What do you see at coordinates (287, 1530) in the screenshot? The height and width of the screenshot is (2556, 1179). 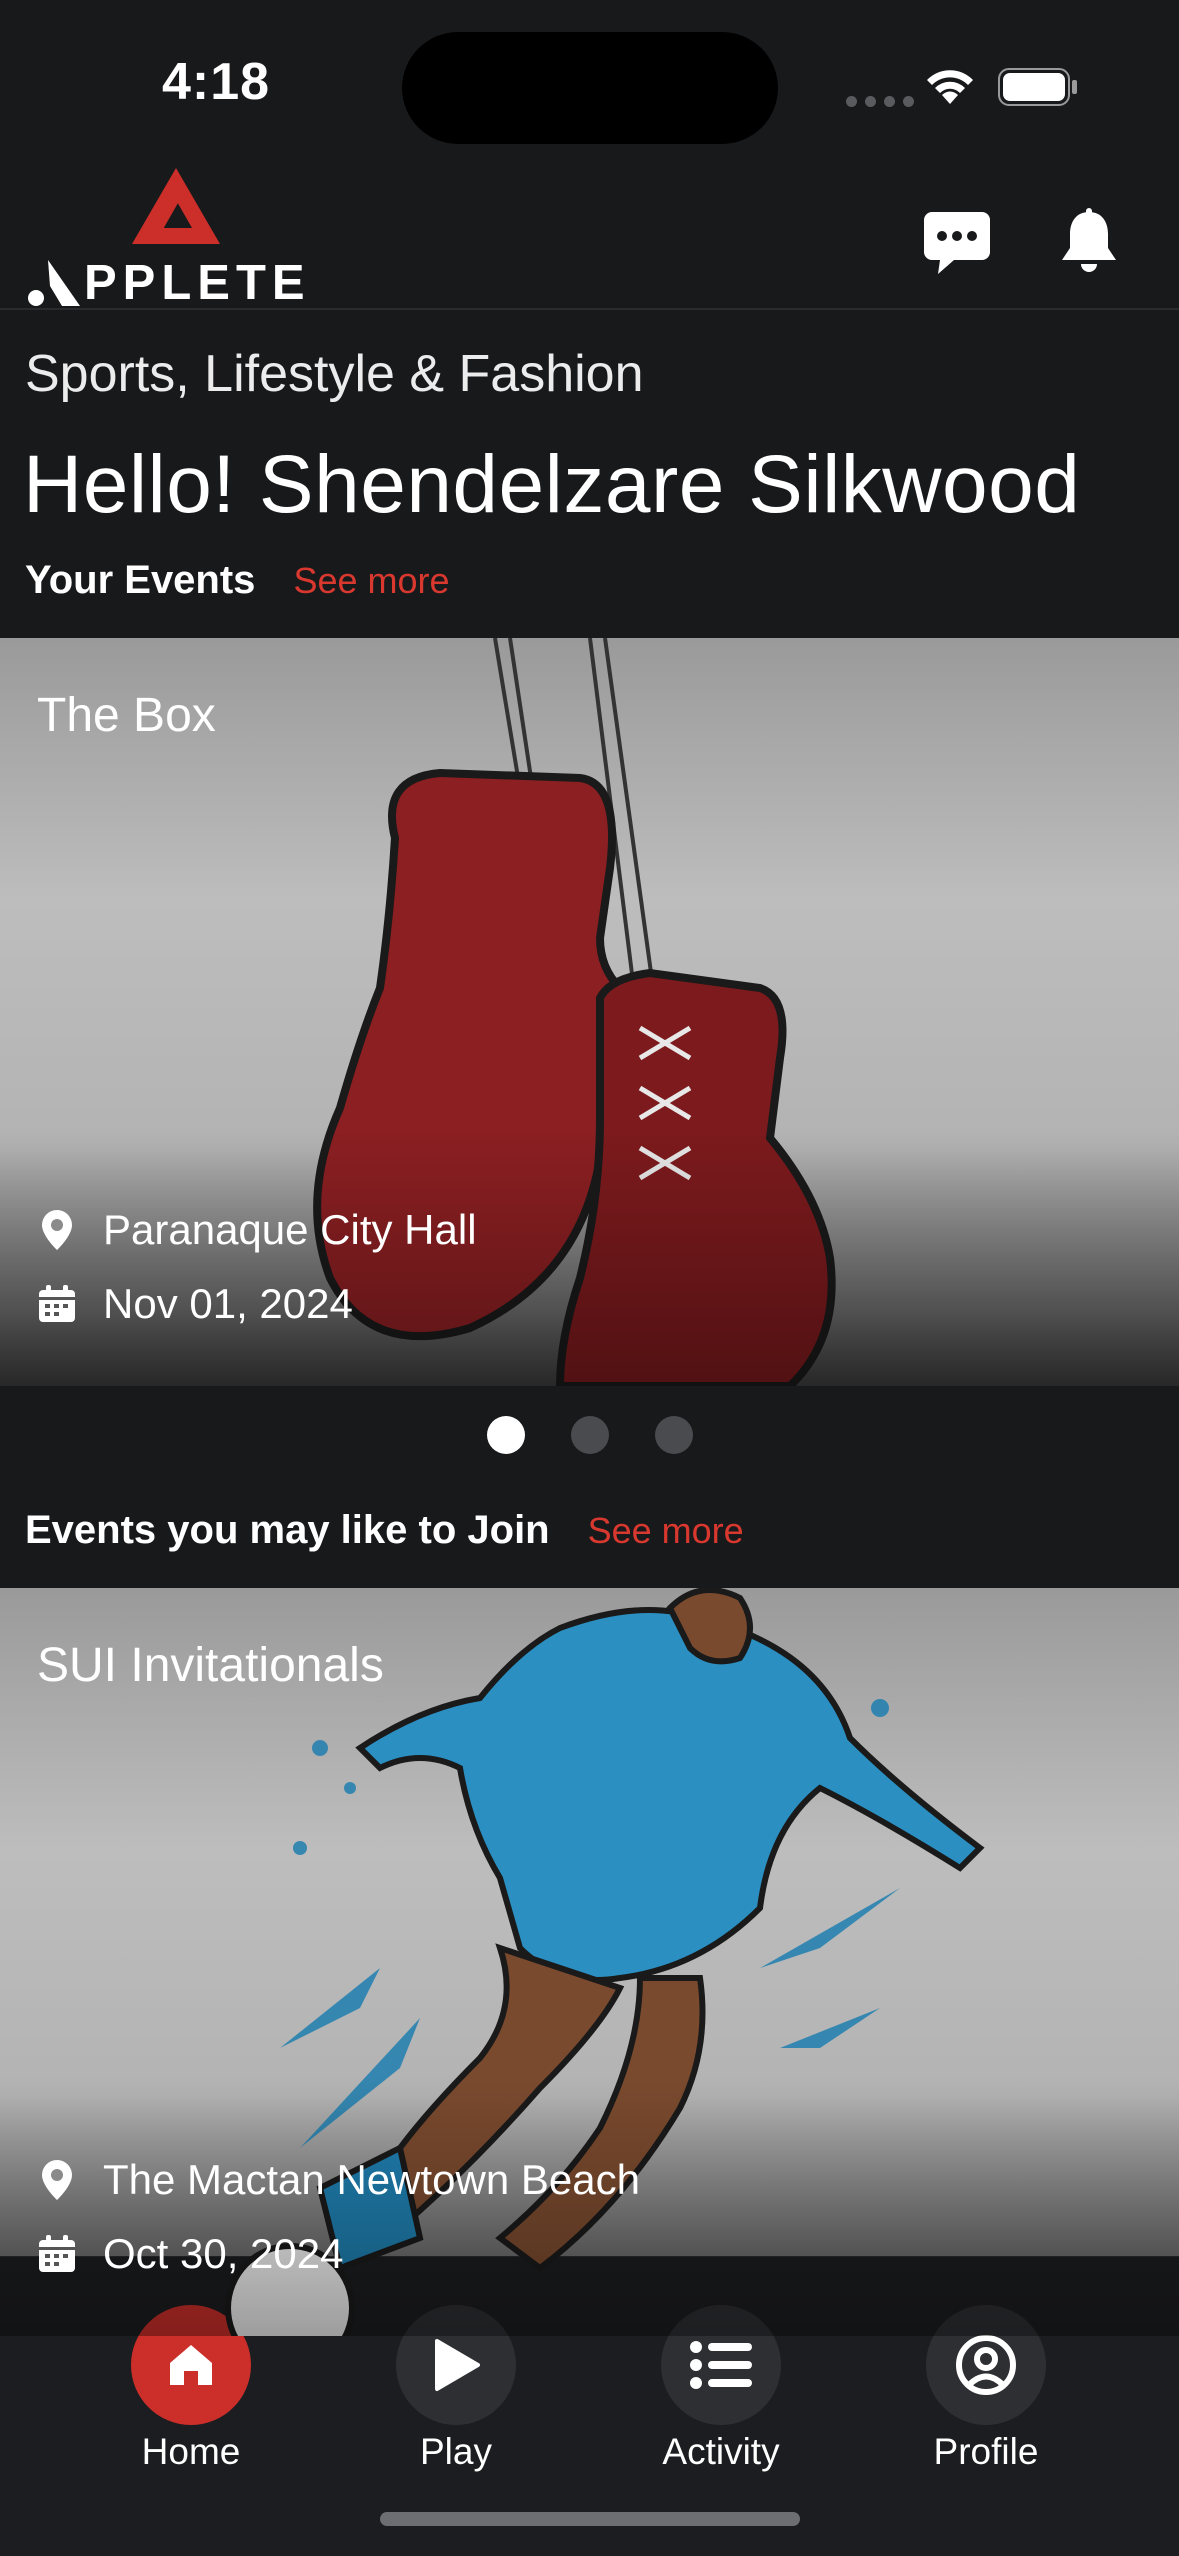 I see `suggested-events-title: Events you may like to Join` at bounding box center [287, 1530].